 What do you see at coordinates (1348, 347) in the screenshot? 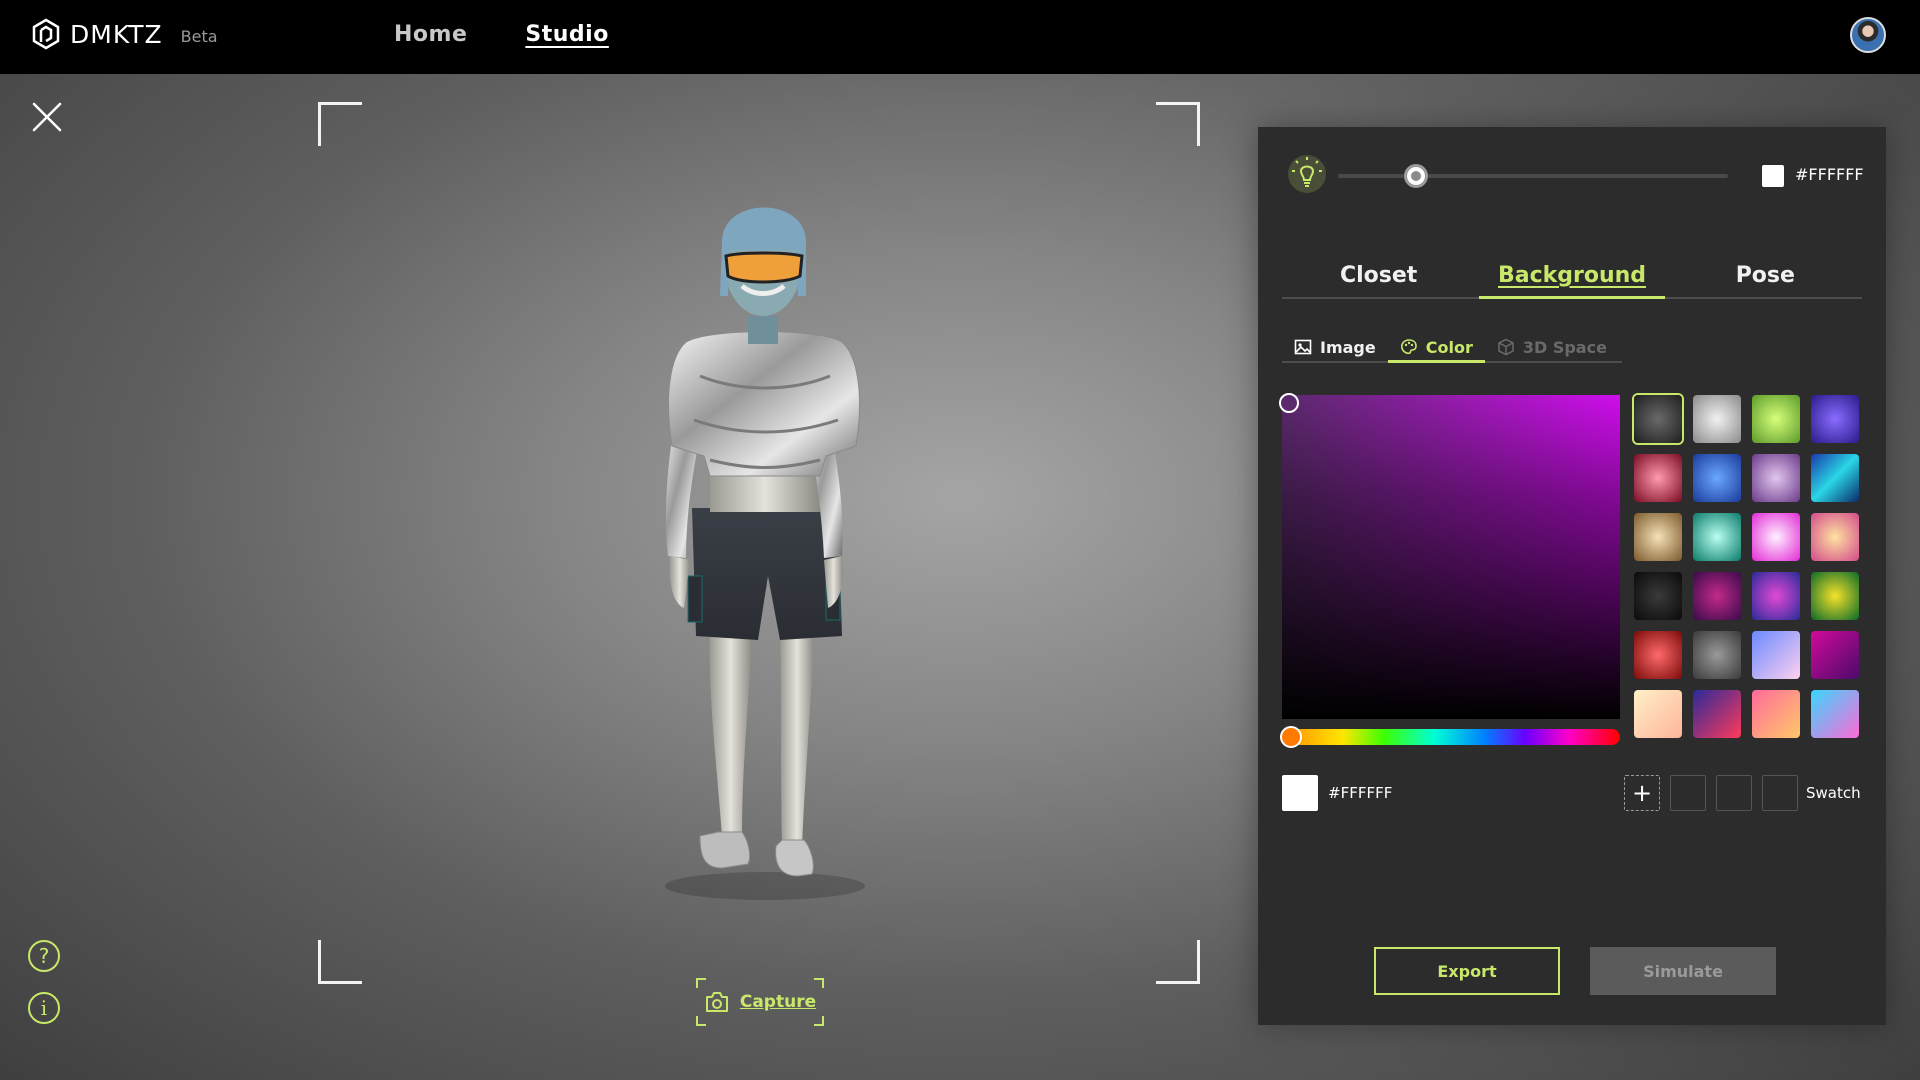
I see `subtab-image-label: Image` at bounding box center [1348, 347].